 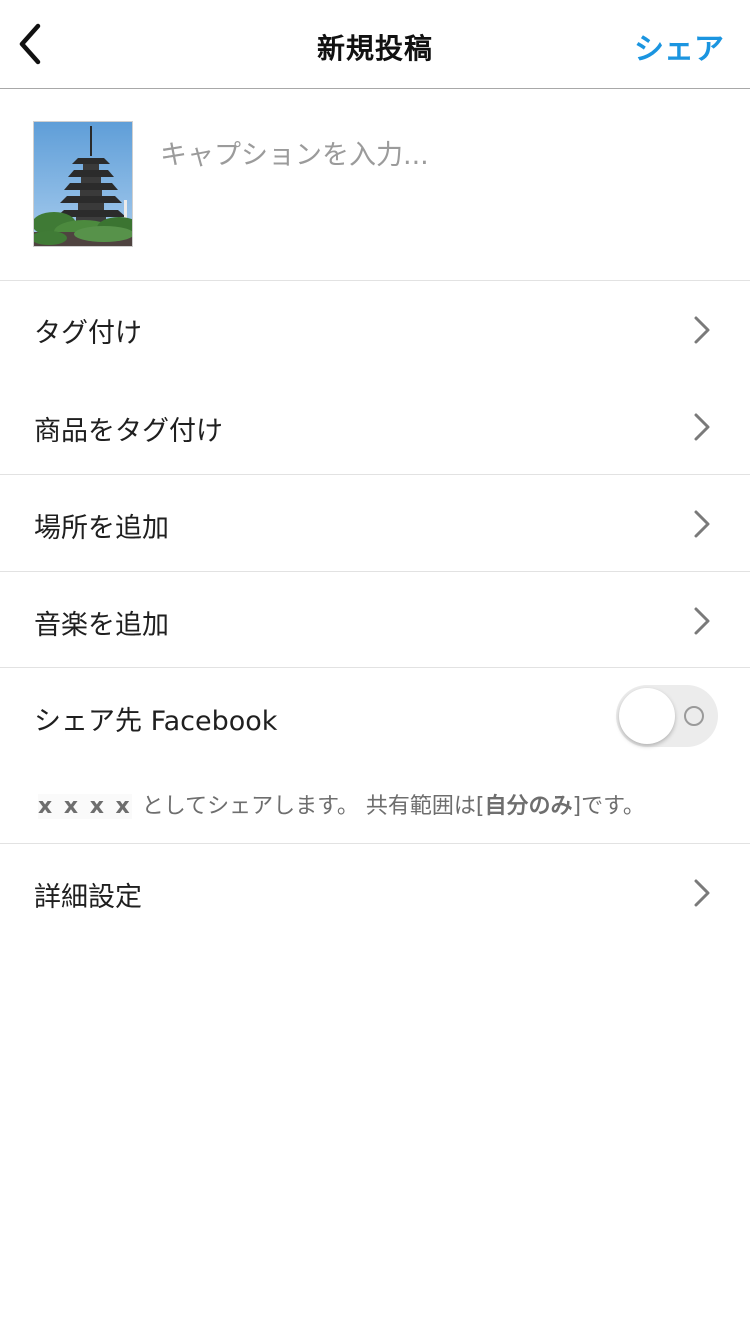 I want to click on tag-products-label: 商品をタグ付け, so click(x=128, y=431).